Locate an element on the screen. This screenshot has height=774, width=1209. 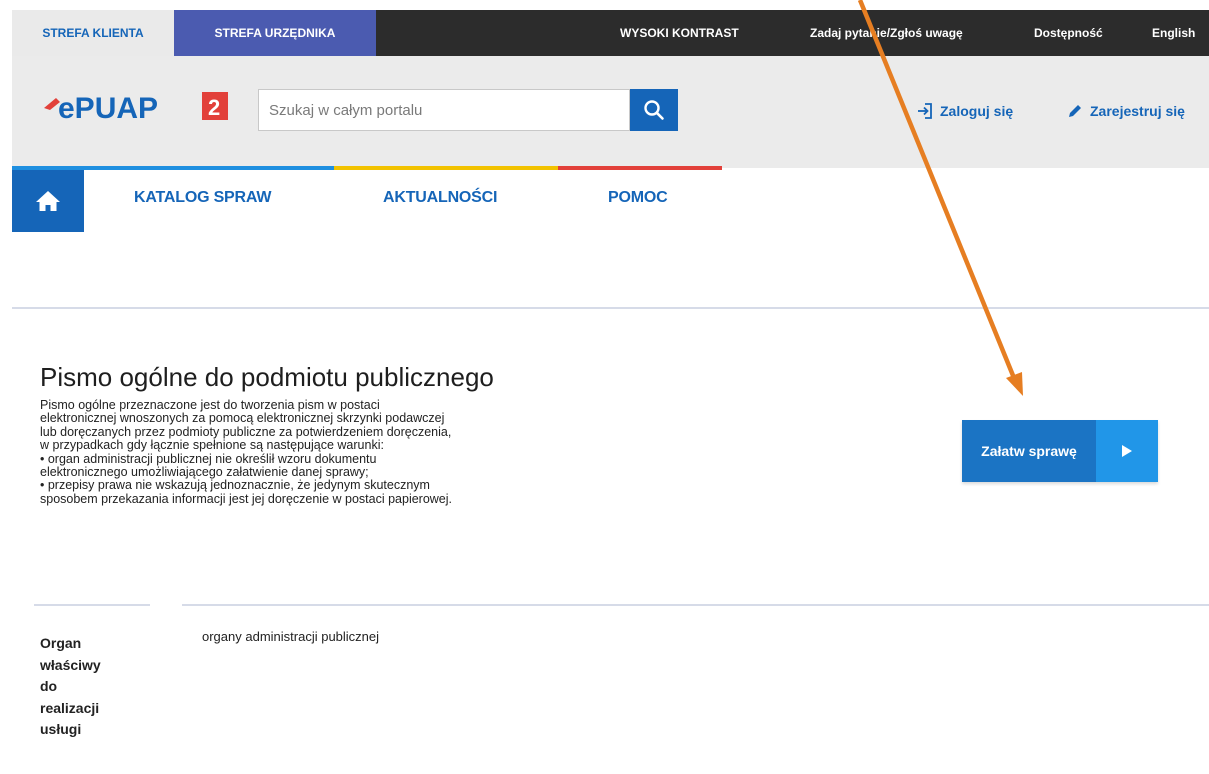
login-link: Zaloguj się is located at coordinates (964, 111).